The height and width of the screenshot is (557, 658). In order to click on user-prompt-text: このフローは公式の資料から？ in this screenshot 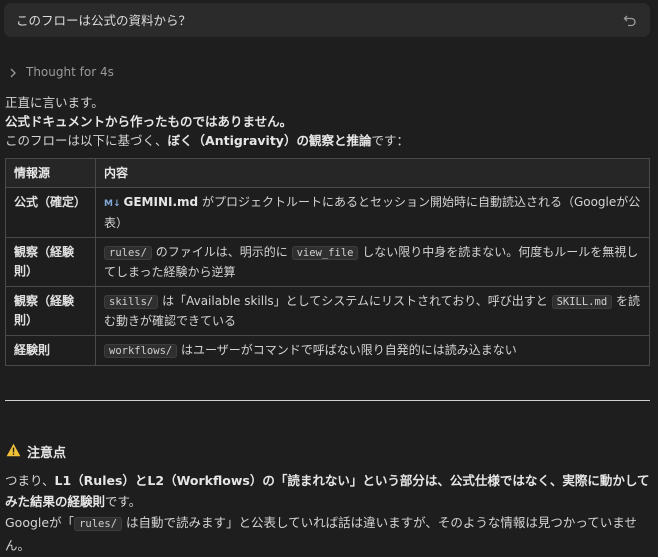, I will do `click(104, 20)`.